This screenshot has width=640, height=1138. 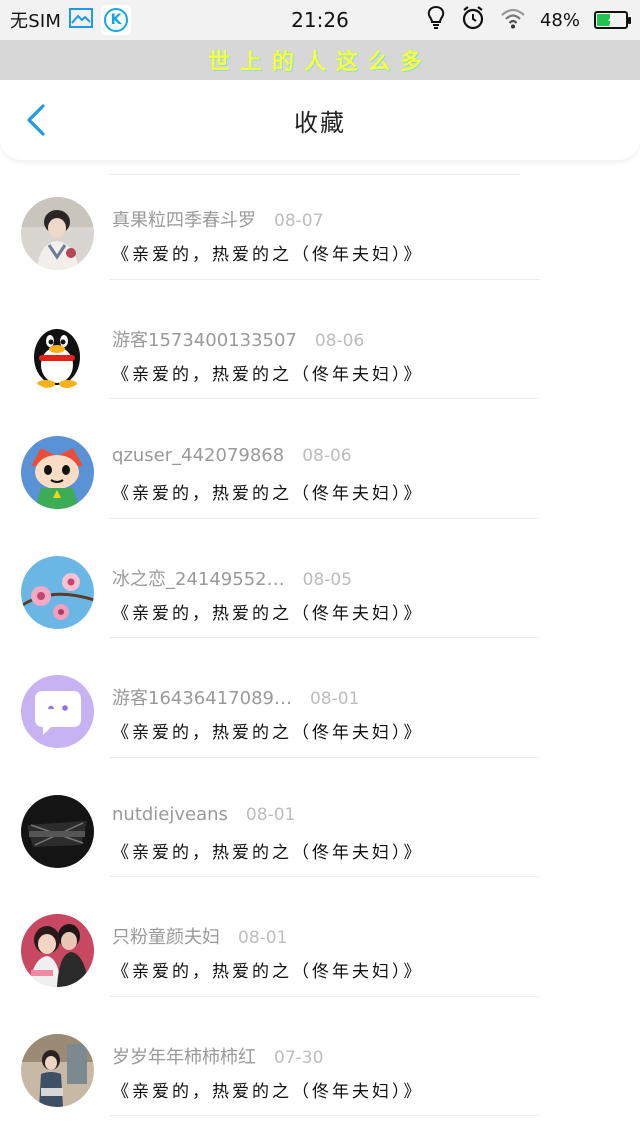 I want to click on page-title: 收藏, so click(x=320, y=122).